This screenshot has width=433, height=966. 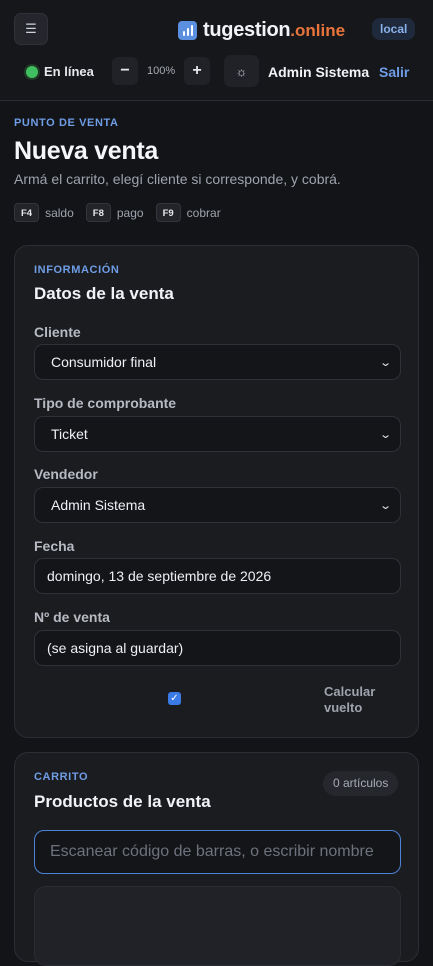 I want to click on menu-icon: ☰, so click(x=31, y=28).